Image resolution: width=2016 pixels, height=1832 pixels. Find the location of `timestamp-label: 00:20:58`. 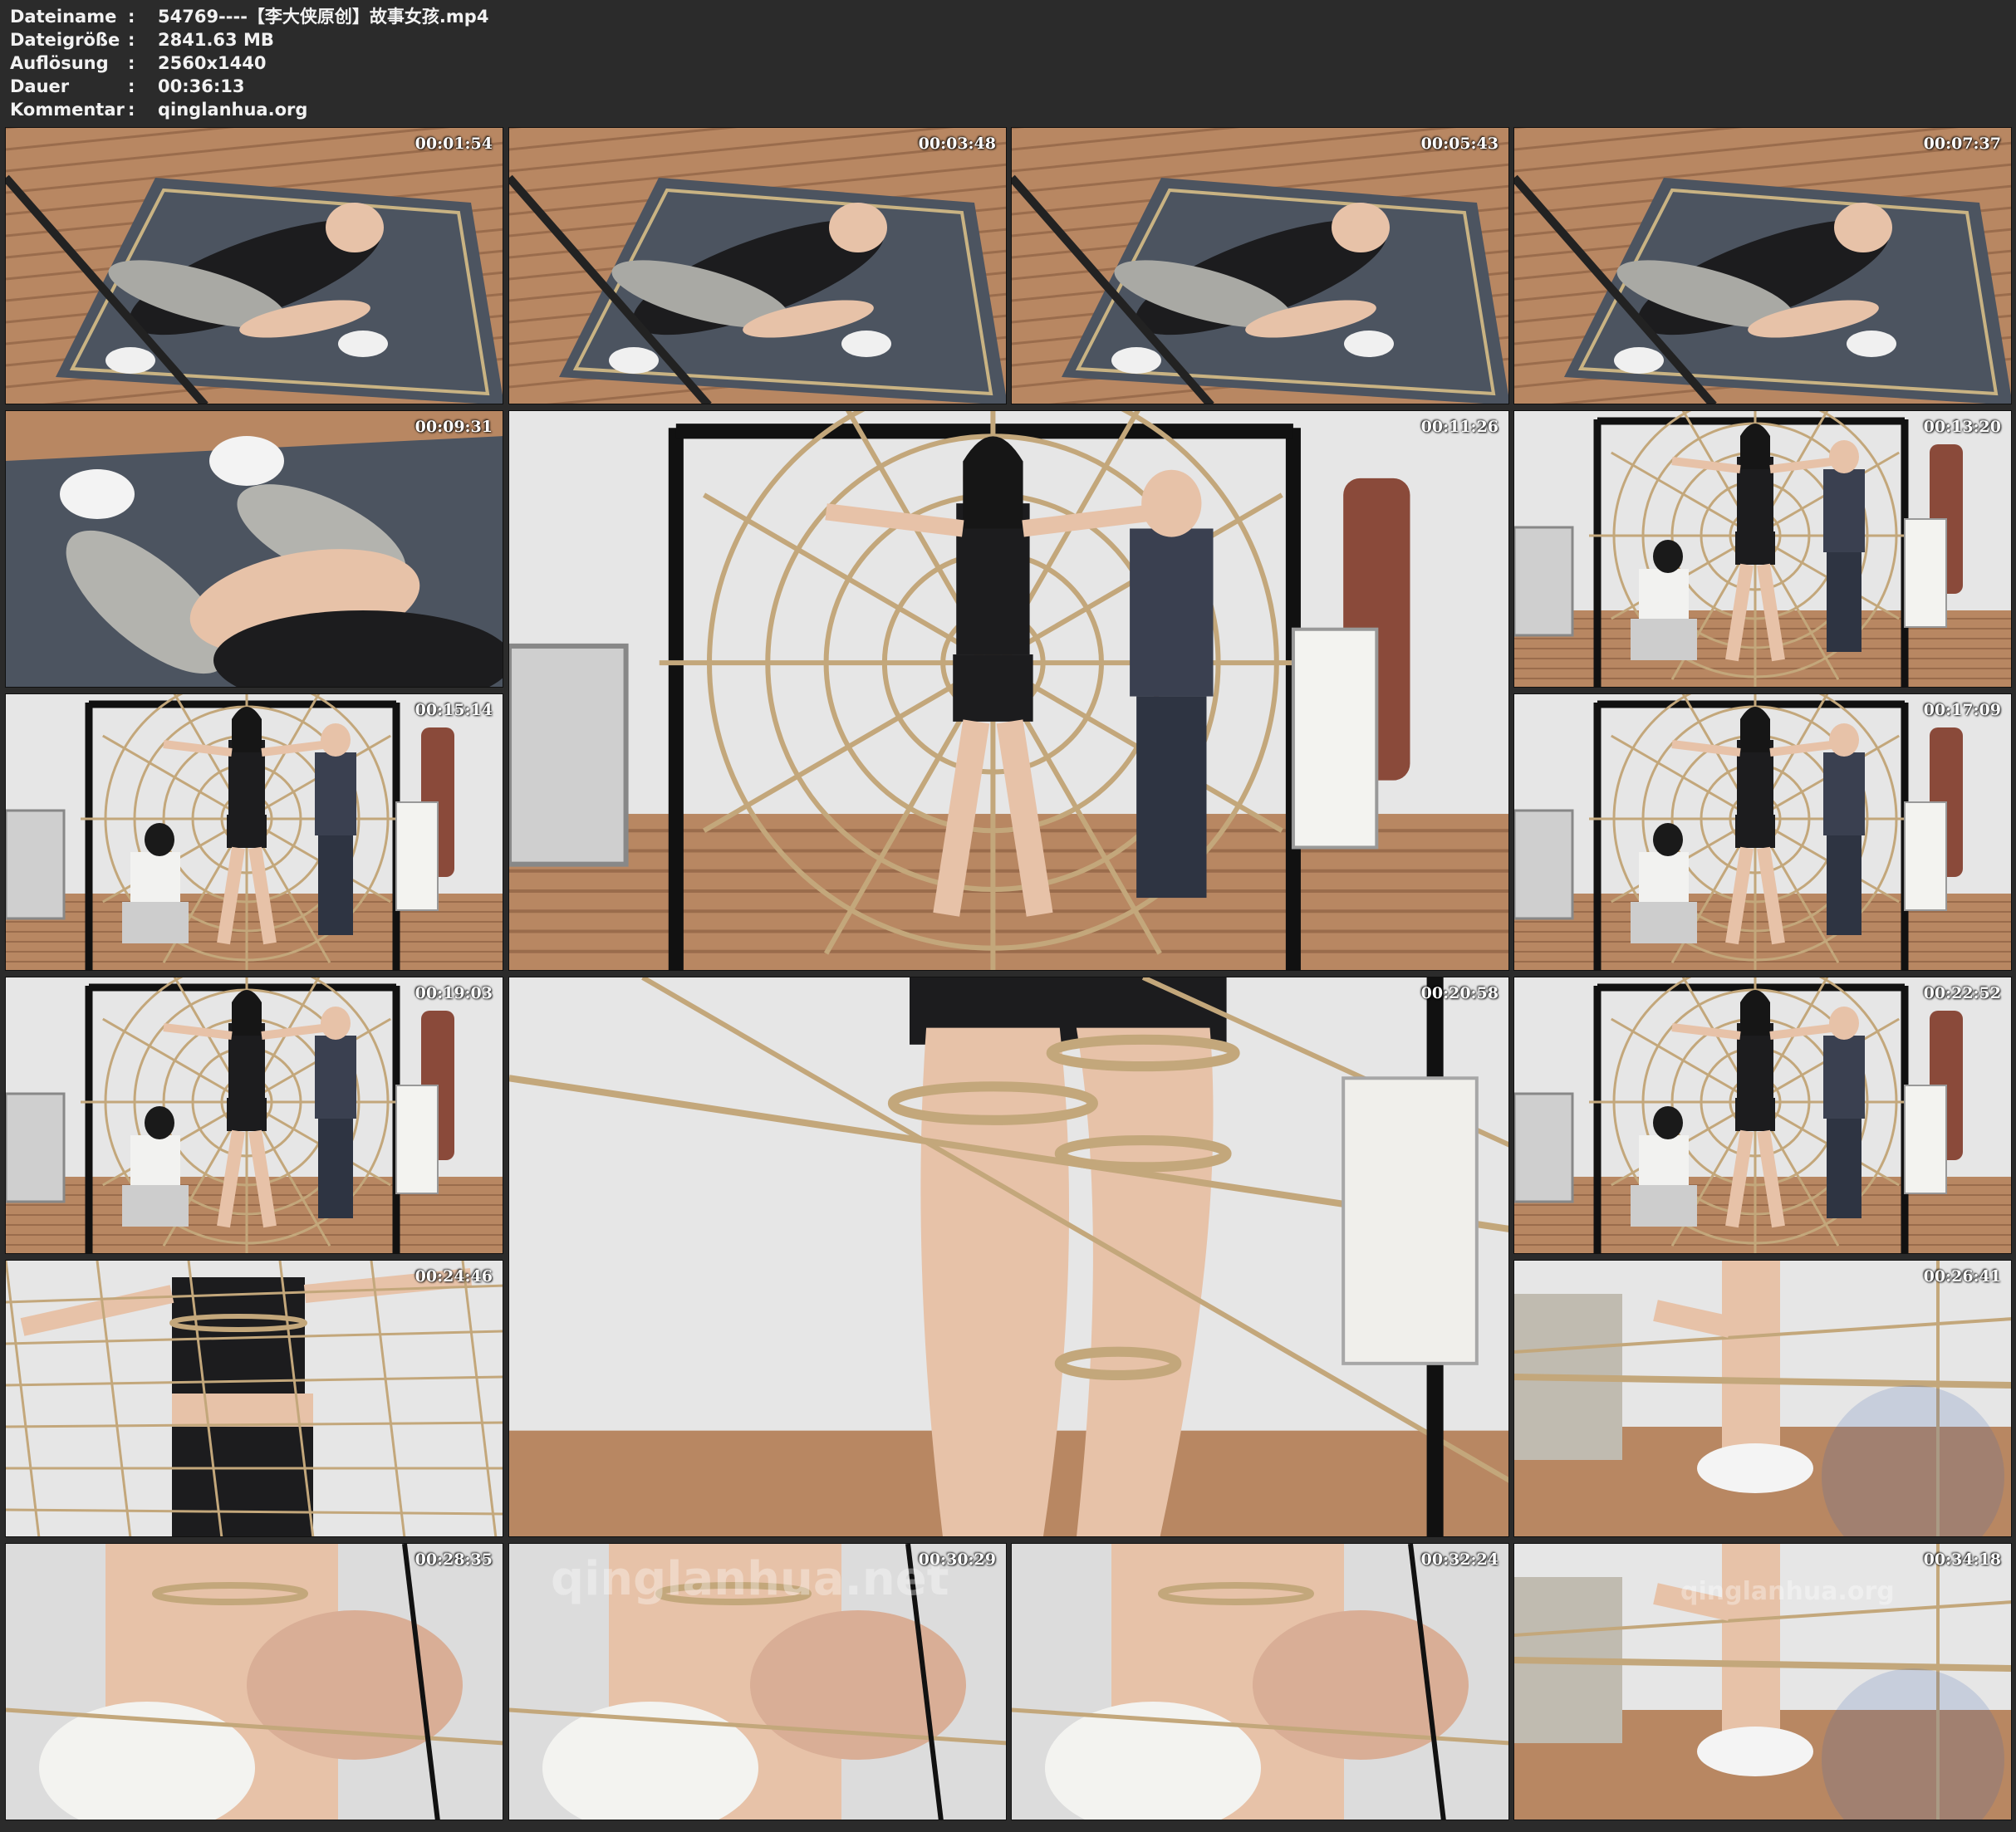

timestamp-label: 00:20:58 is located at coordinates (1459, 993).